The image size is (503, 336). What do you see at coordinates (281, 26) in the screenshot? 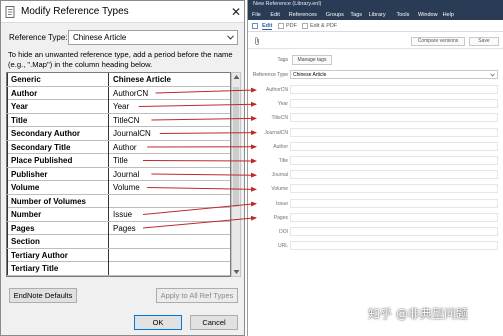
I see `pdf-icon` at bounding box center [281, 26].